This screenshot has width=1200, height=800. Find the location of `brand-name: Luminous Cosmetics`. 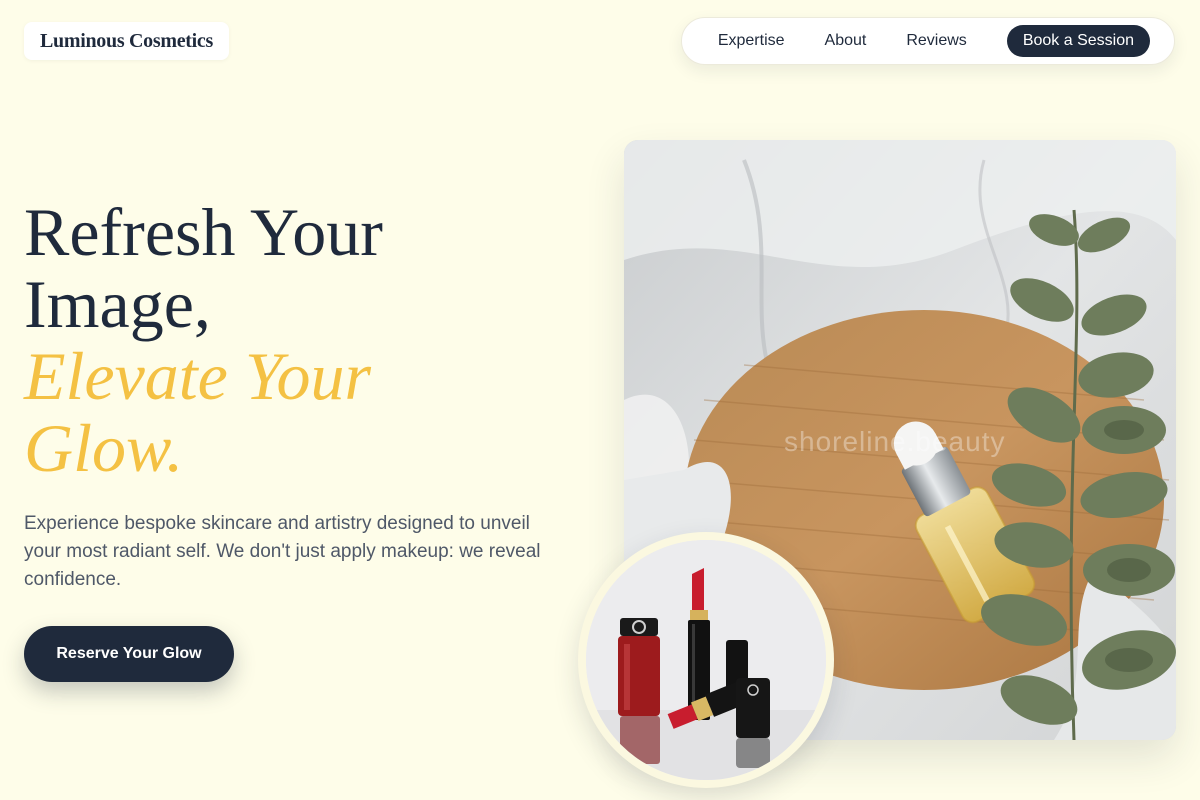

brand-name: Luminous Cosmetics is located at coordinates (126, 40).